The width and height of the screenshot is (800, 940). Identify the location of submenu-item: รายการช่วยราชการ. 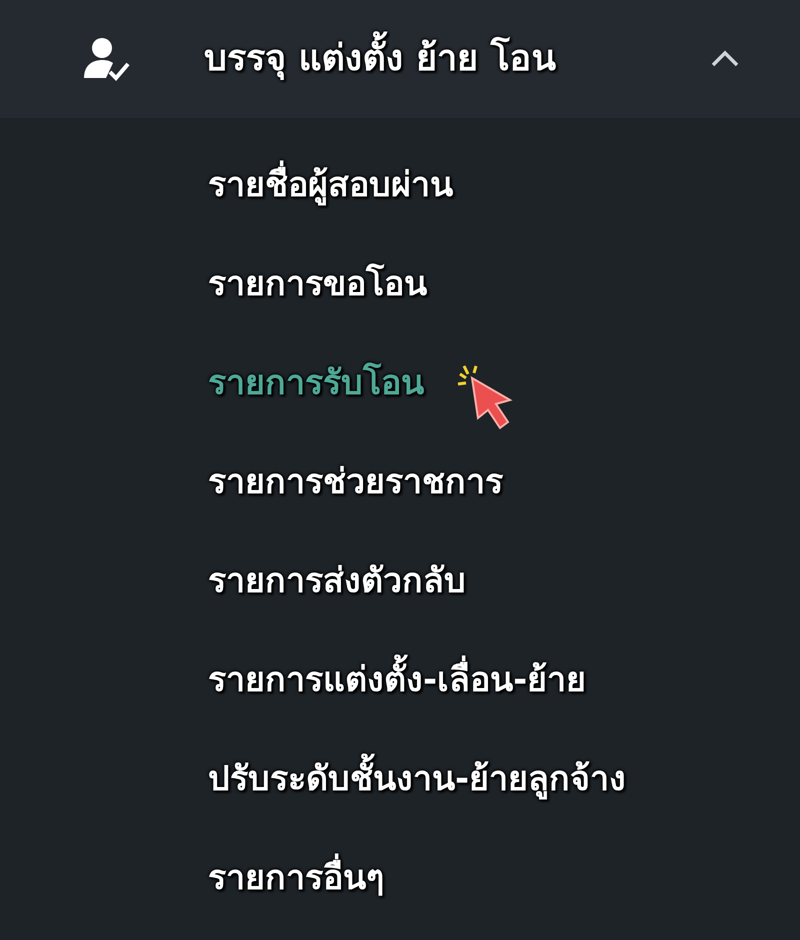
(355, 482).